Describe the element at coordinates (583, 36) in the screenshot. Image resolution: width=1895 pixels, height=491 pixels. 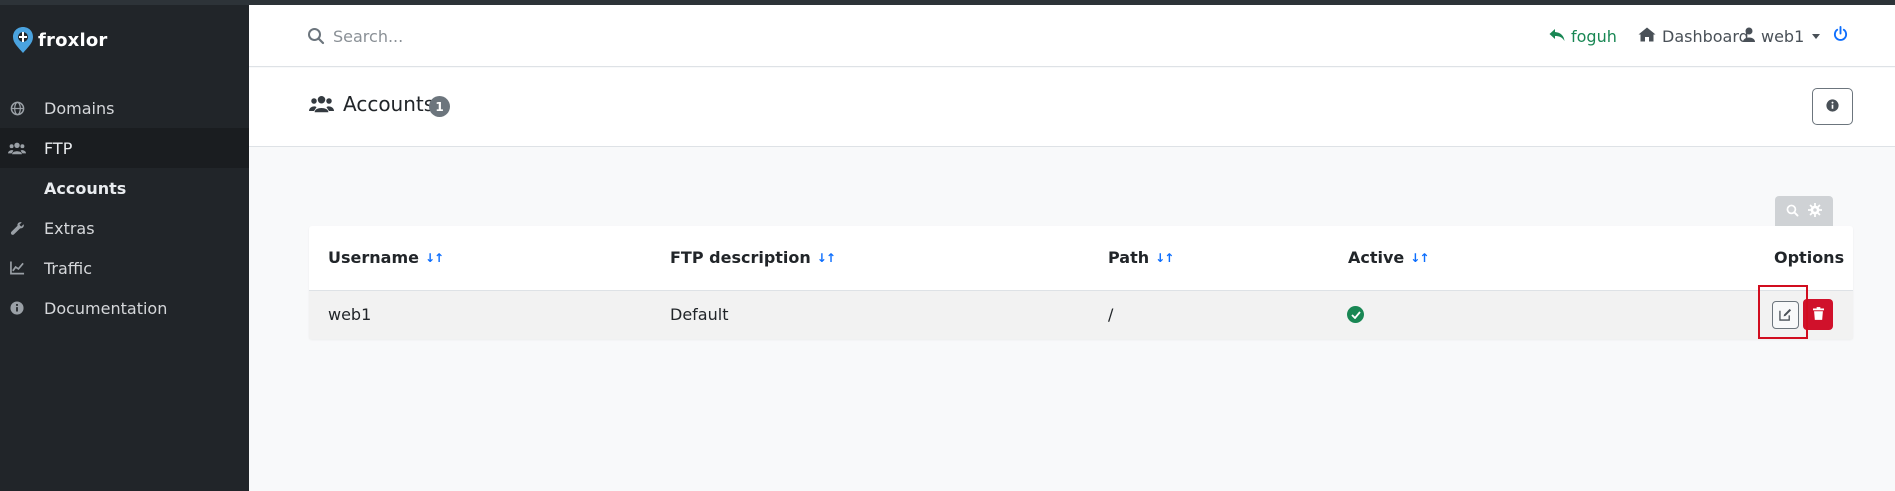
I see `search-input` at that location.